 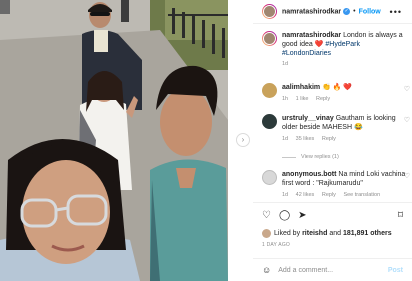 I want to click on comment-item: aalimhakim 👏 🔥 ❤️ 1h 1 like Reply ♡, so click(x=336, y=93).